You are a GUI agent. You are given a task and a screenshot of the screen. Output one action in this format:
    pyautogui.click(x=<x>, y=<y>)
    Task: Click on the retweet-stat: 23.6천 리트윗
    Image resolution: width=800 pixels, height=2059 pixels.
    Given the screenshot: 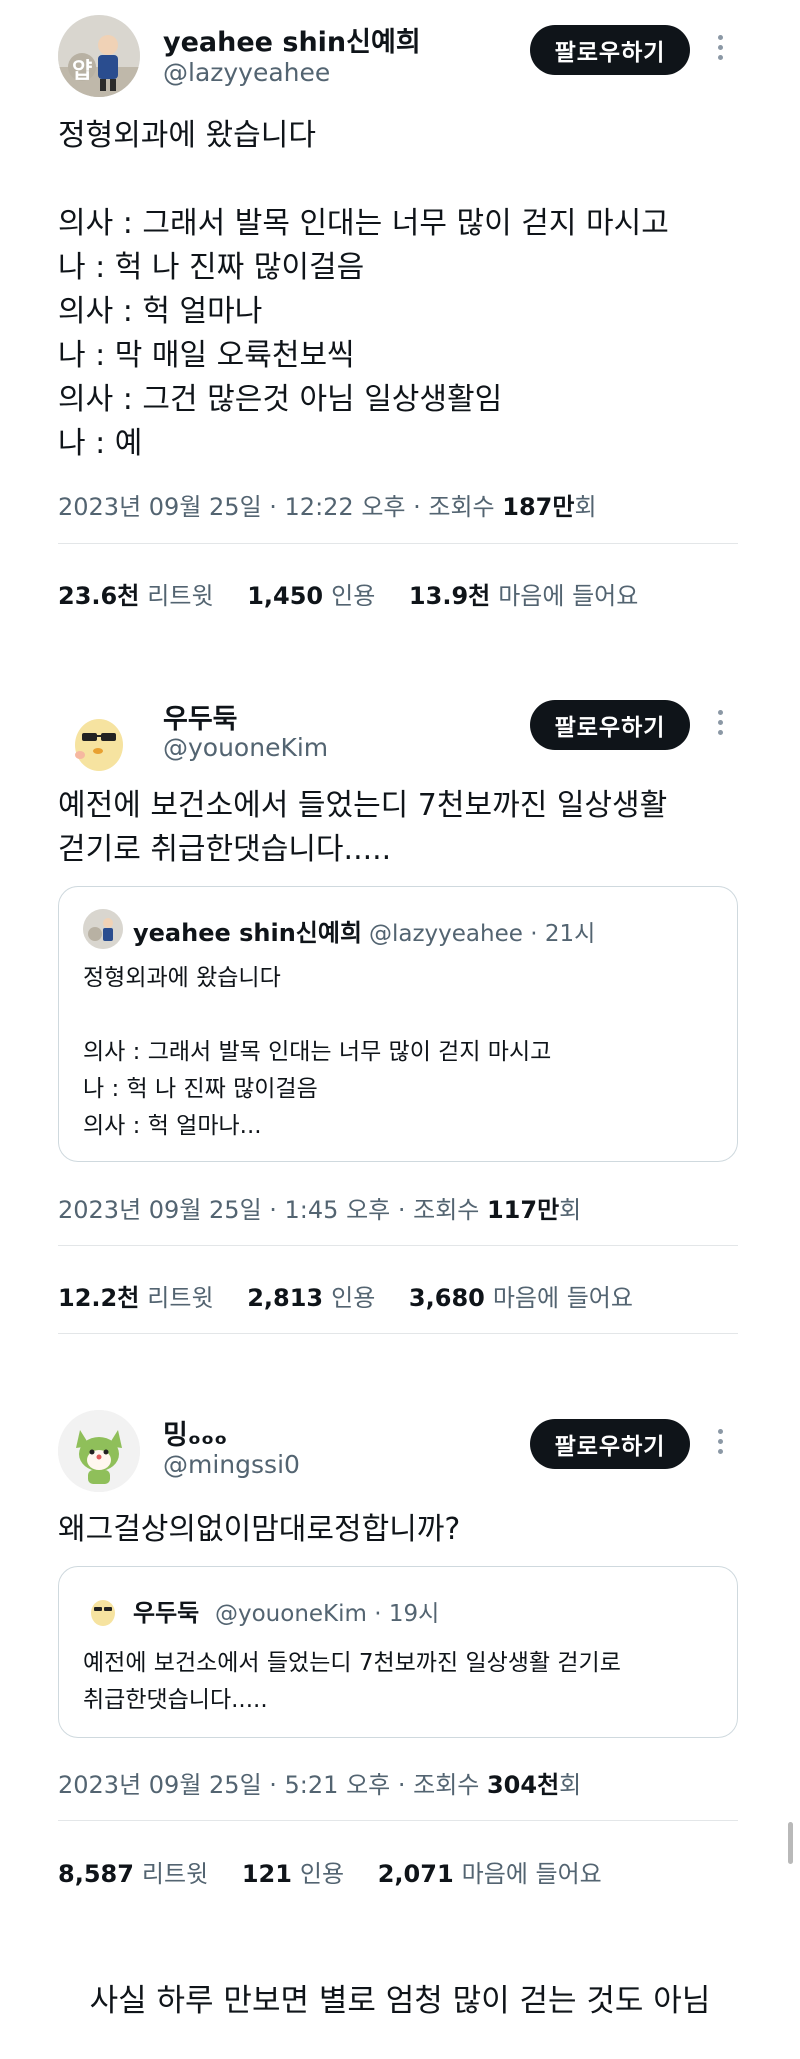 What is the action you would take?
    pyautogui.click(x=136, y=596)
    